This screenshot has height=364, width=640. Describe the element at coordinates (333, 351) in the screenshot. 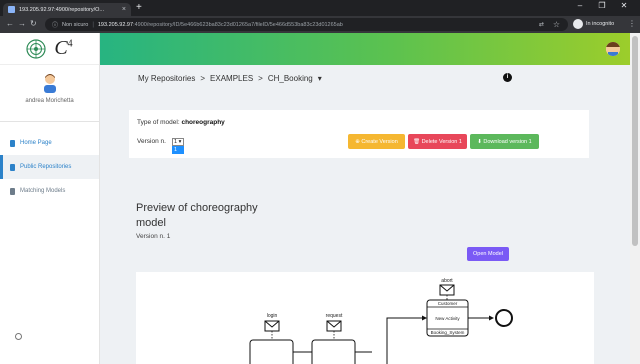

I see `choreography-task-request` at that location.